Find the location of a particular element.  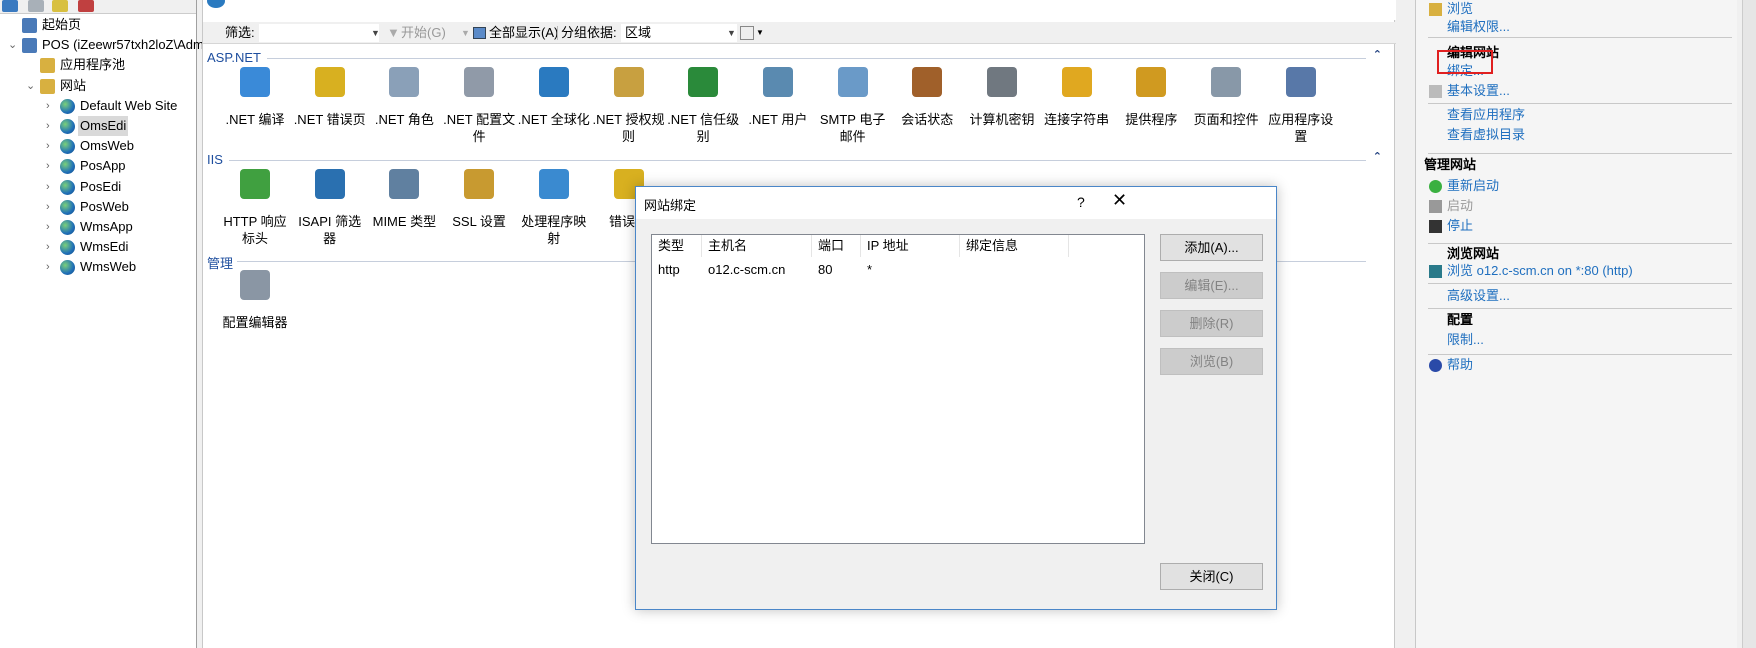

lock-rules-icon is located at coordinates (628, 82).